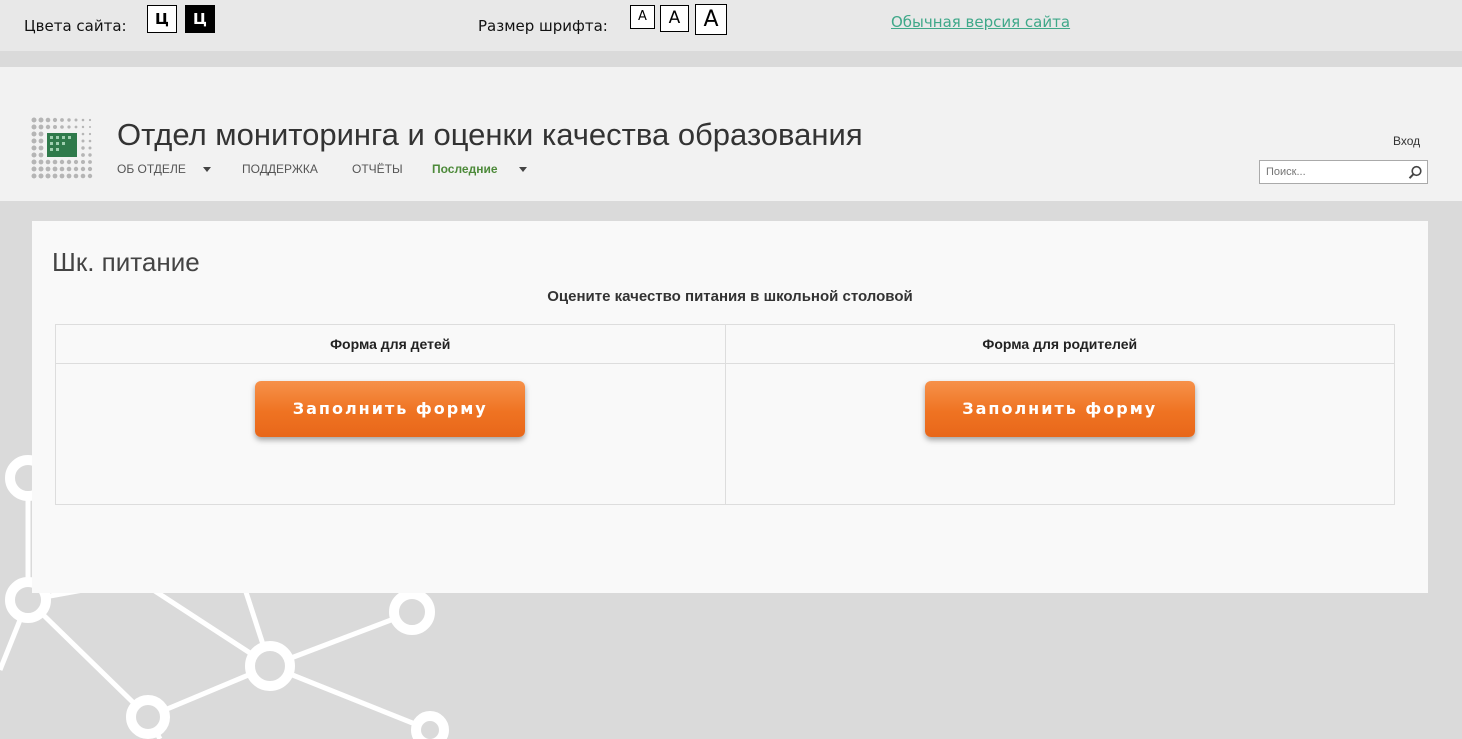 Image resolution: width=1462 pixels, height=739 pixels. Describe the element at coordinates (642, 17) in the screenshot. I see `font-small-button: А` at that location.